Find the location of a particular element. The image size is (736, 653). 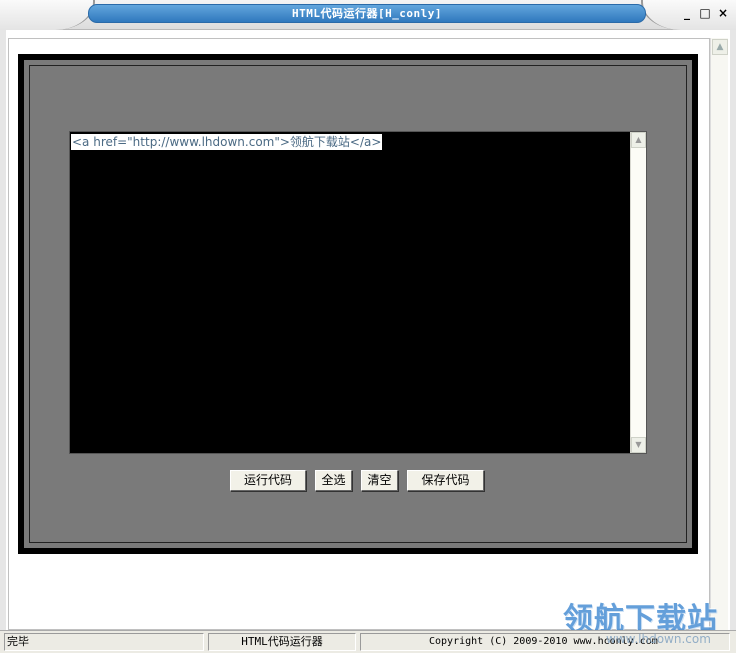

title-bar-left-tab is located at coordinates (47, 15).